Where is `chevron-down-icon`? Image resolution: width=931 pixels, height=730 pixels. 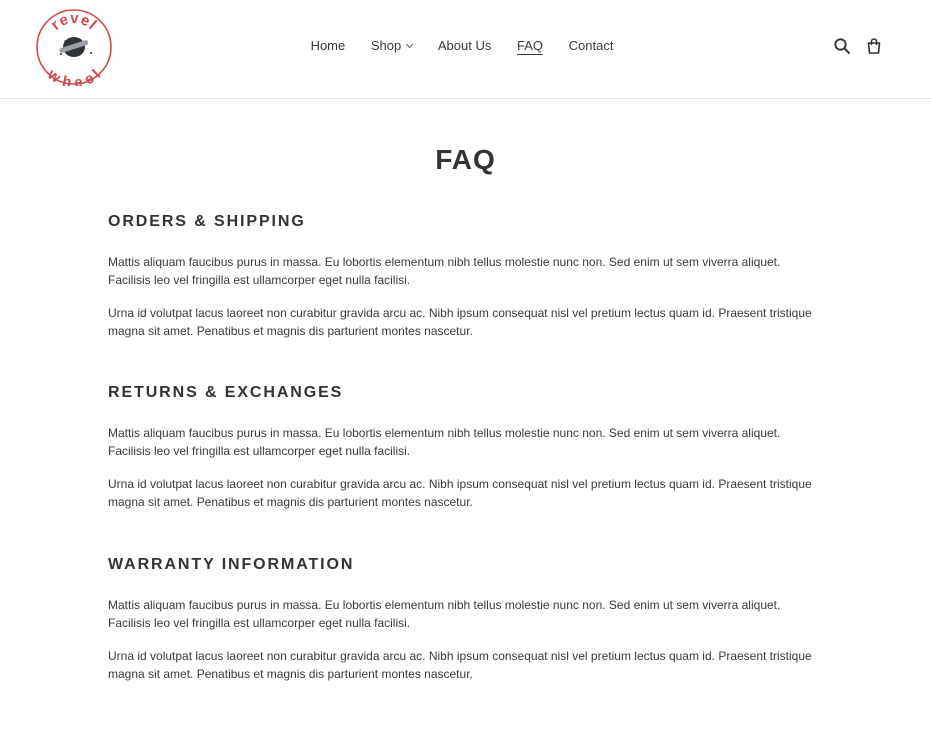 chevron-down-icon is located at coordinates (410, 44).